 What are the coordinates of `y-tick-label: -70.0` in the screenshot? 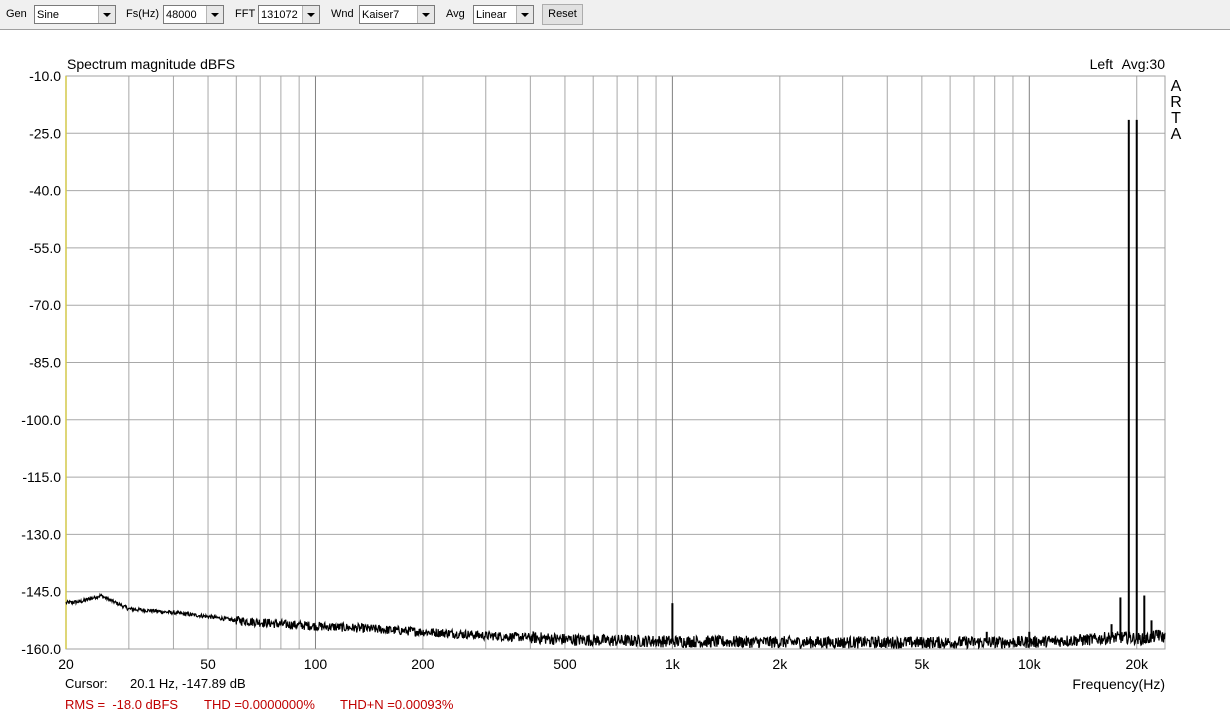 It's located at (45, 305).